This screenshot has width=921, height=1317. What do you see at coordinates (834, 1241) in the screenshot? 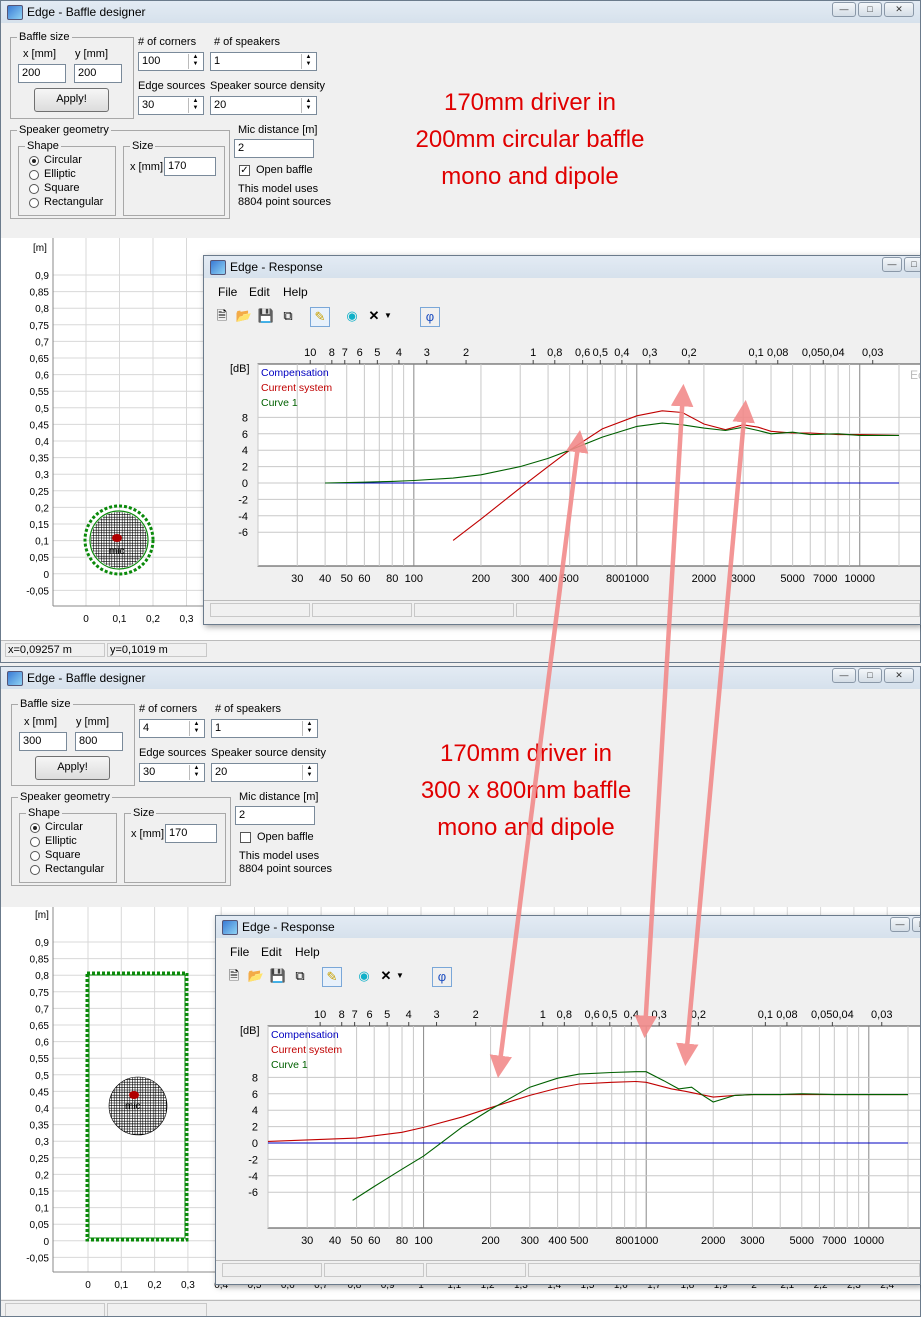
I see `frequency-tick-label: 7000` at bounding box center [834, 1241].